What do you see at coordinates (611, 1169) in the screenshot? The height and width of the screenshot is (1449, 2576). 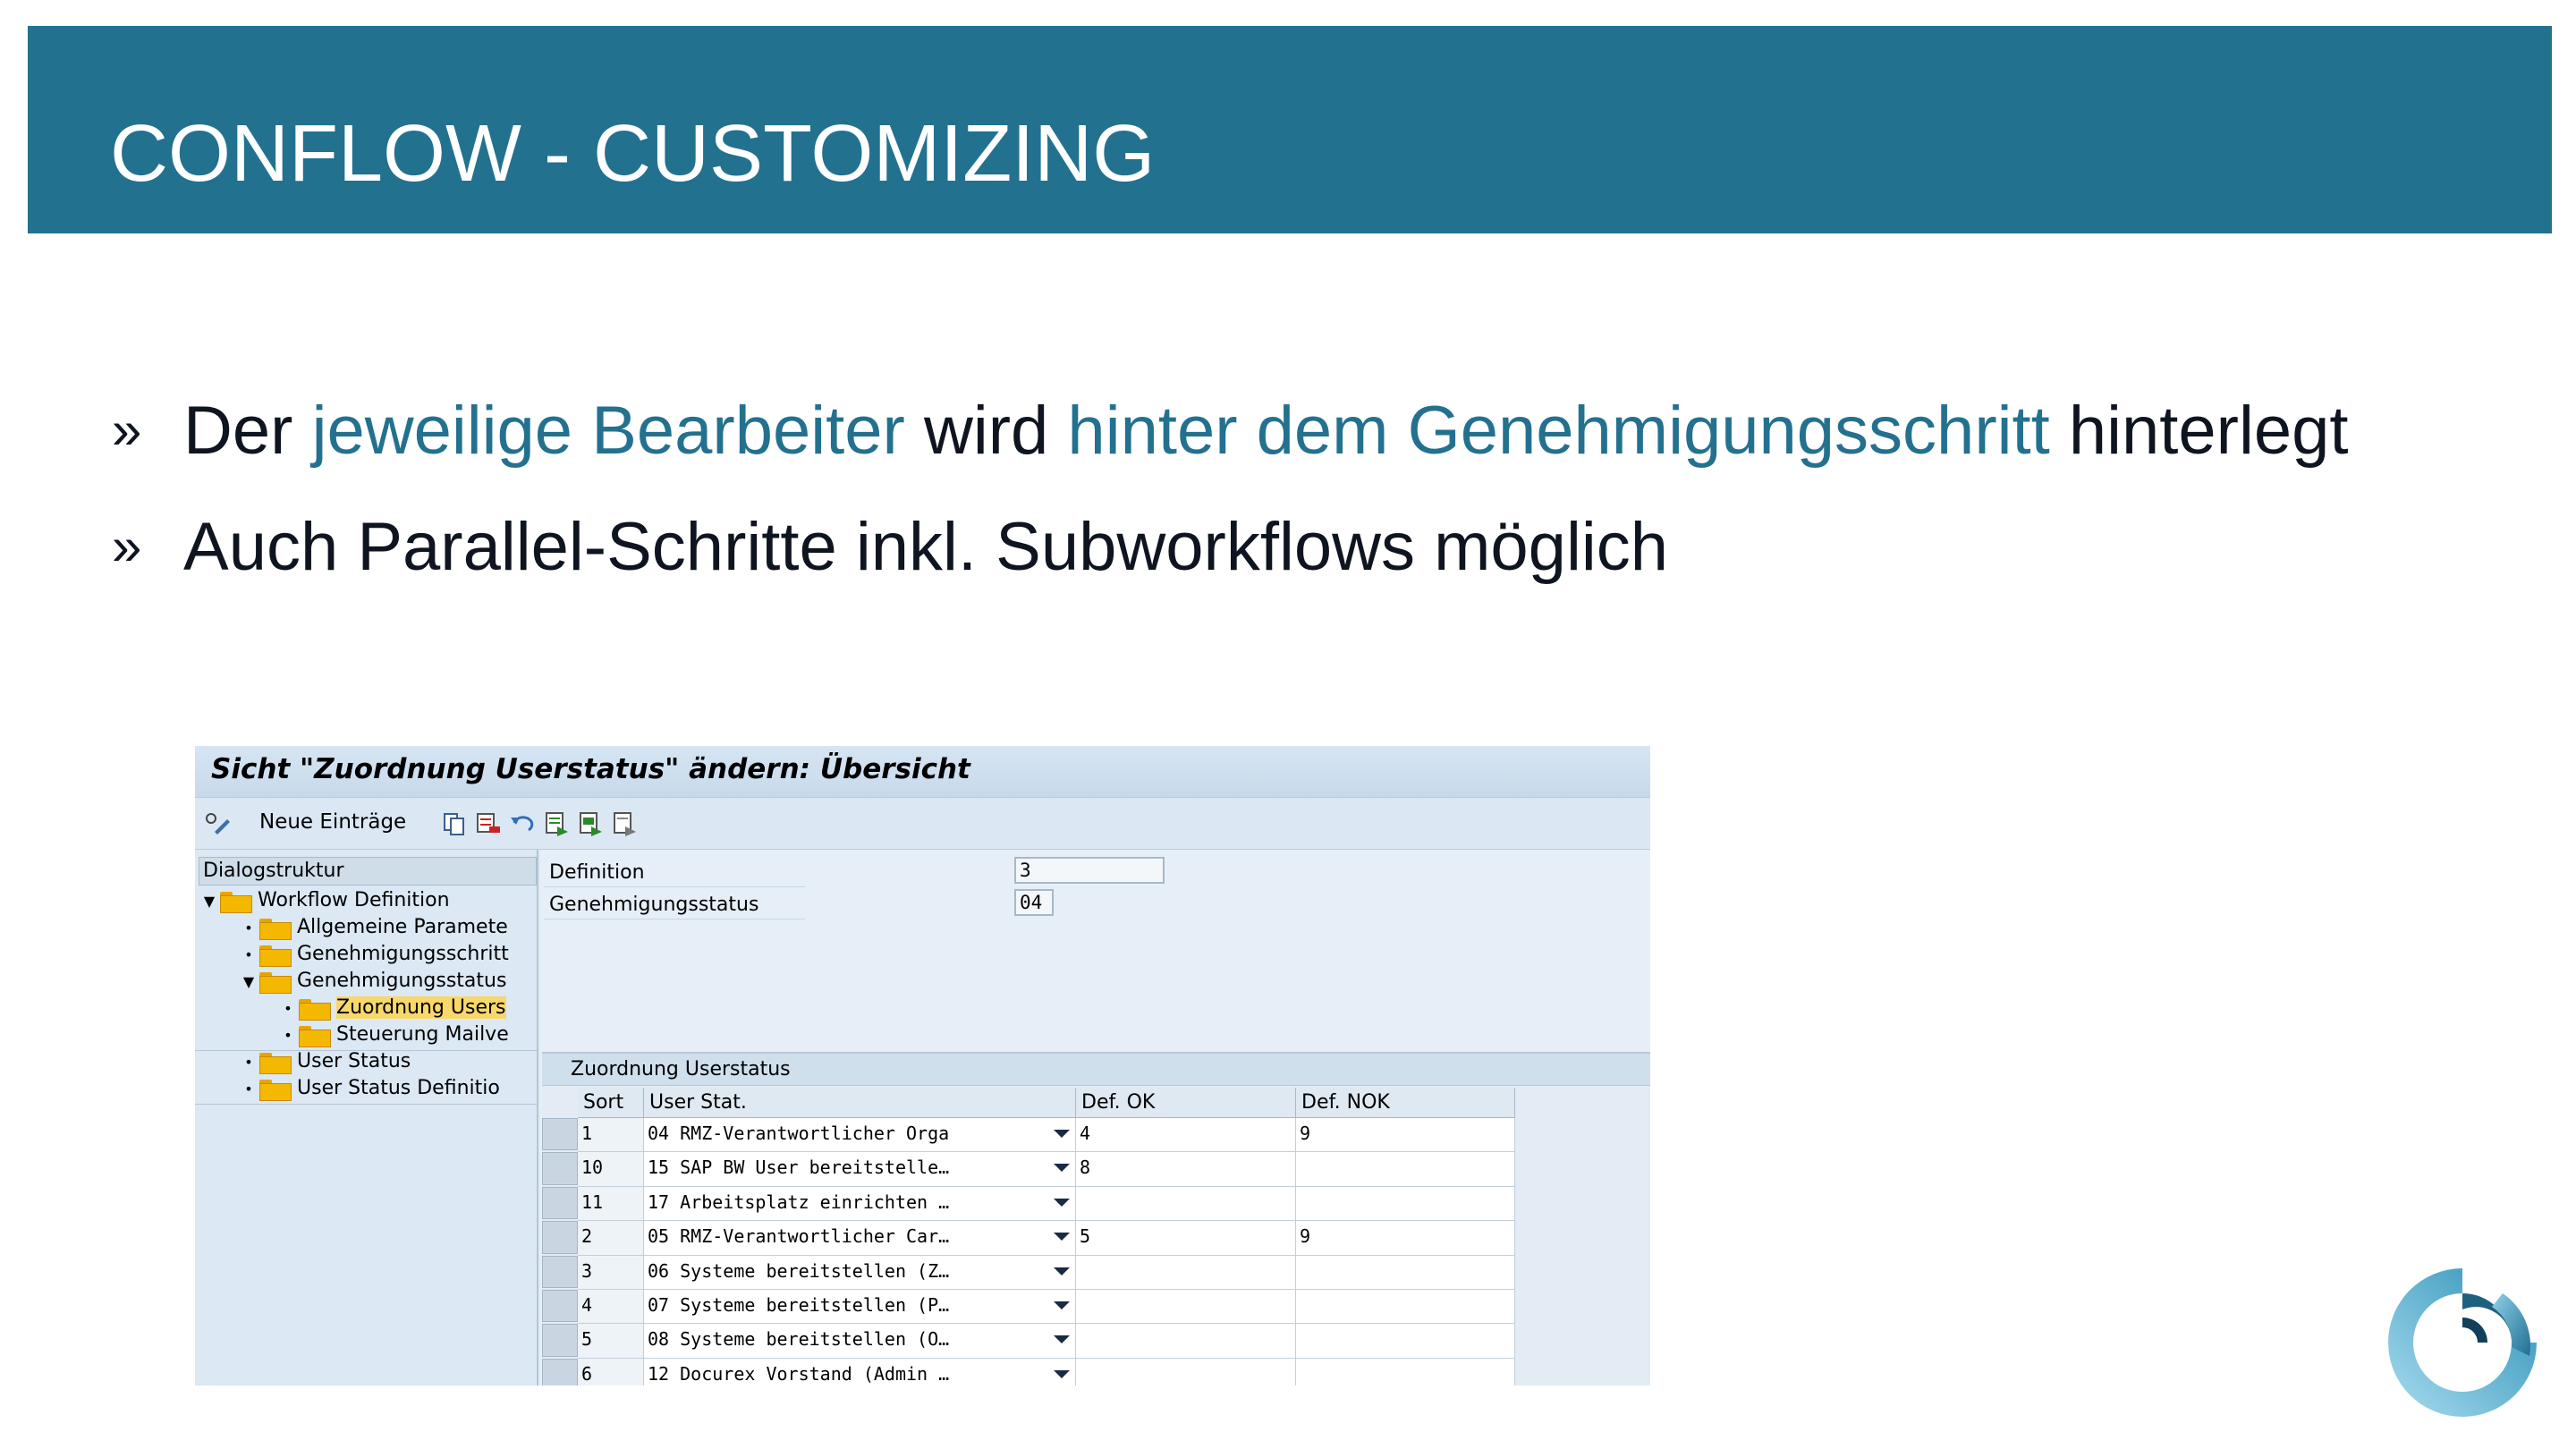 I see `cell-sort: 10` at bounding box center [611, 1169].